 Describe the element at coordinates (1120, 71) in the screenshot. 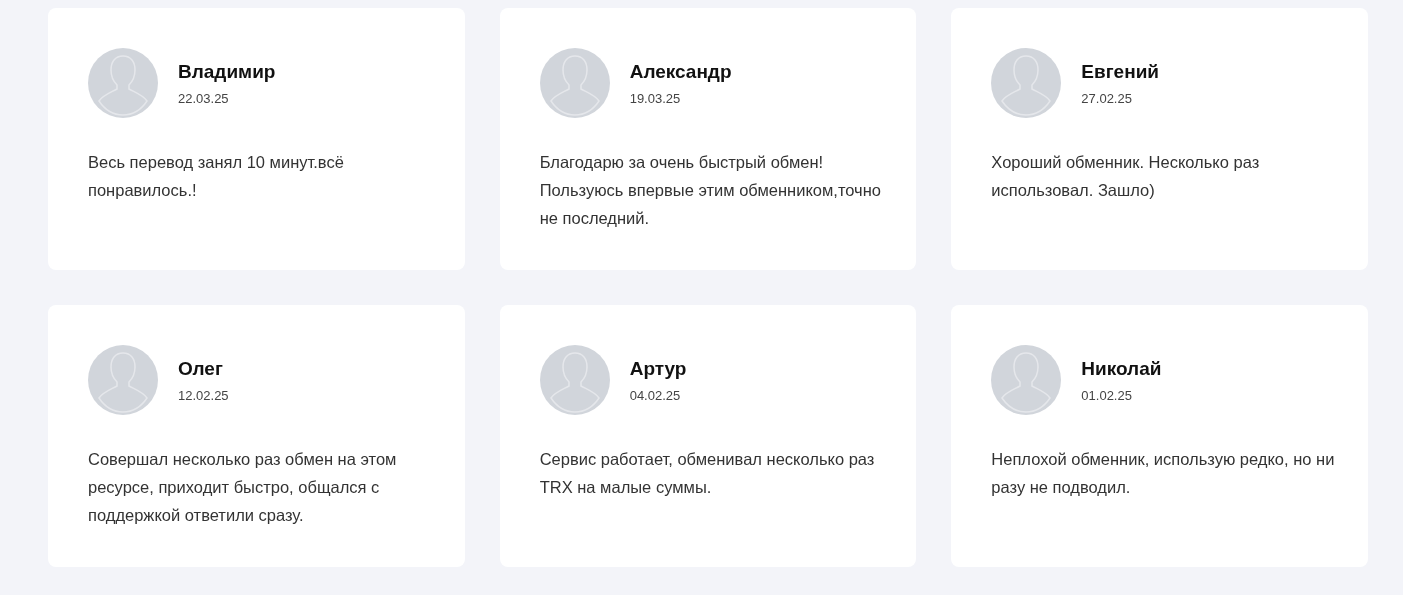

I see `reviewer-name: Евгений` at that location.